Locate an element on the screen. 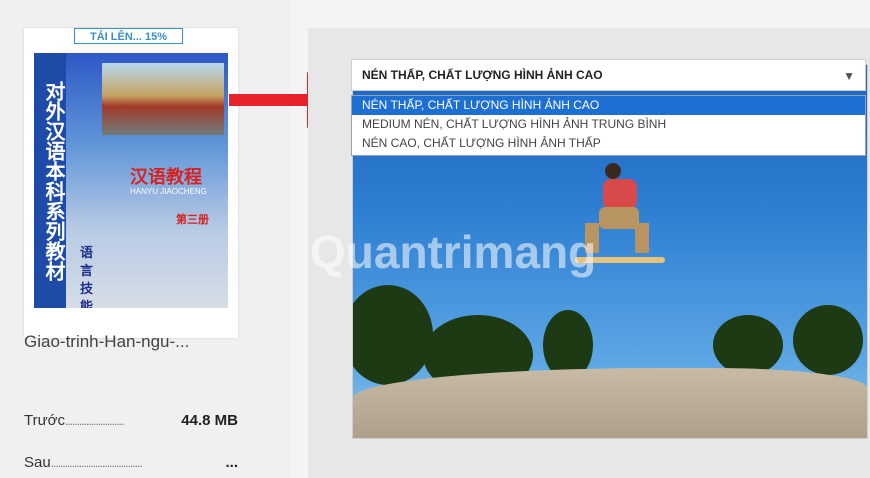 The width and height of the screenshot is (870, 478). cover-pinyin: HANYU JIAOCHENG is located at coordinates (168, 191).